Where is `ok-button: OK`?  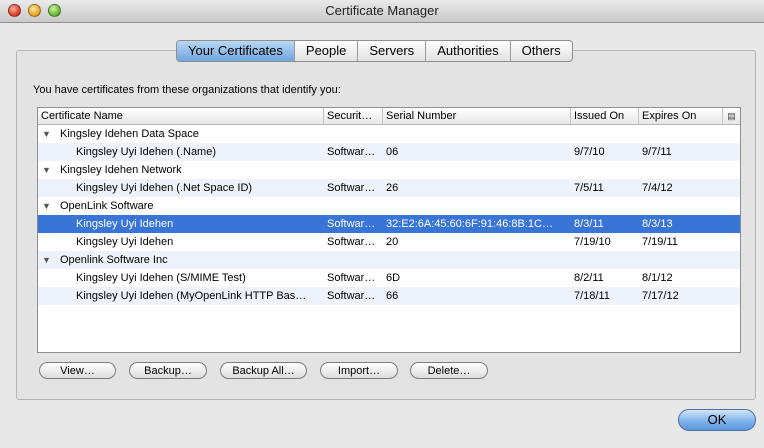 ok-button: OK is located at coordinates (717, 420).